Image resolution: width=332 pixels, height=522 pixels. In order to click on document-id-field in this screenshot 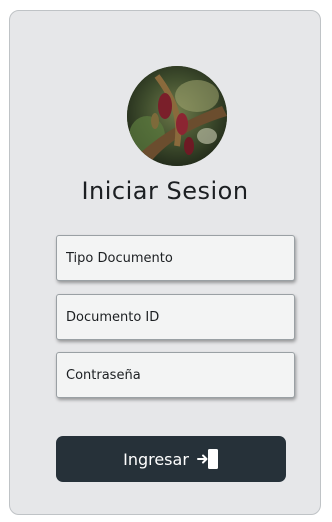, I will do `click(175, 317)`.